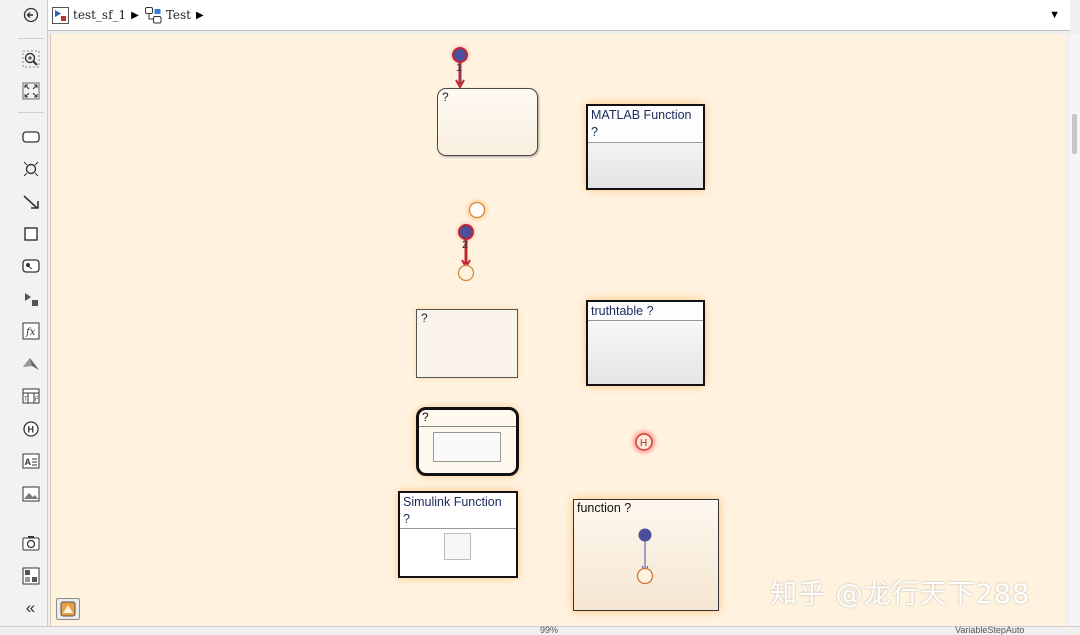 This screenshot has width=1080, height=635. I want to click on default-transition-1: 1, so click(460, 68).